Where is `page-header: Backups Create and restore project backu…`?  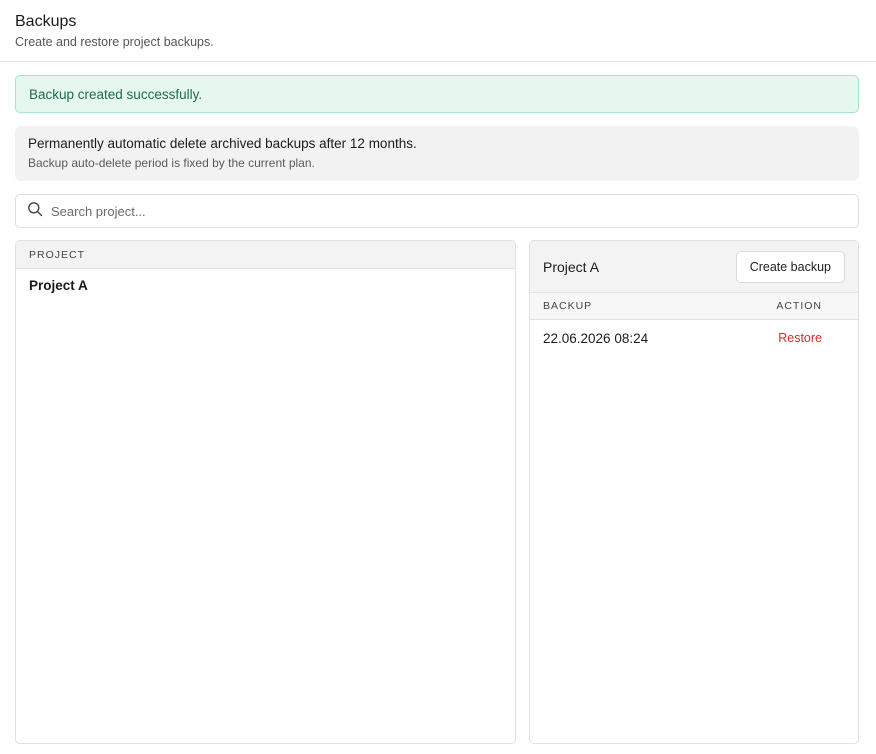 page-header: Backups Create and restore project backu… is located at coordinates (438, 31).